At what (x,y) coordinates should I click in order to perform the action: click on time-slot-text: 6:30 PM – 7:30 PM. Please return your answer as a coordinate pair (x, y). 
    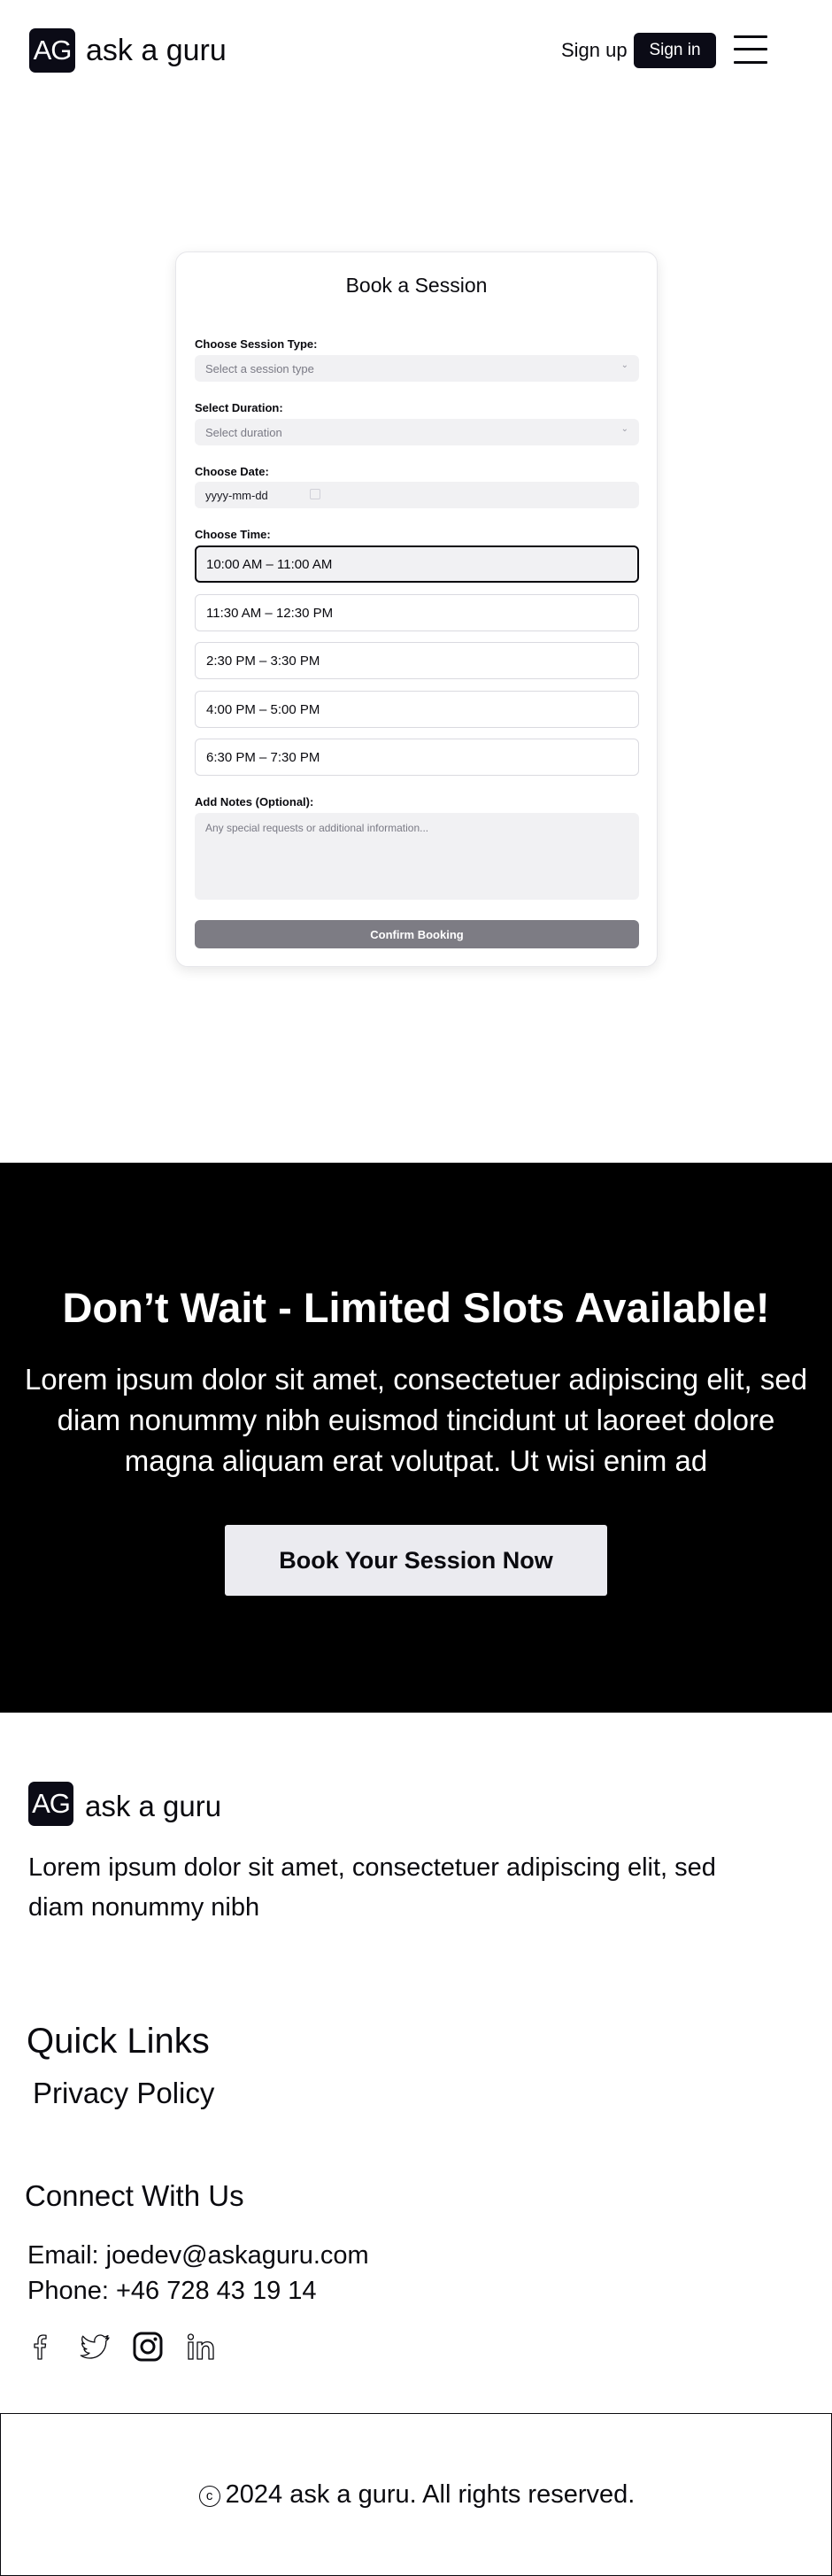
    Looking at the image, I should click on (263, 757).